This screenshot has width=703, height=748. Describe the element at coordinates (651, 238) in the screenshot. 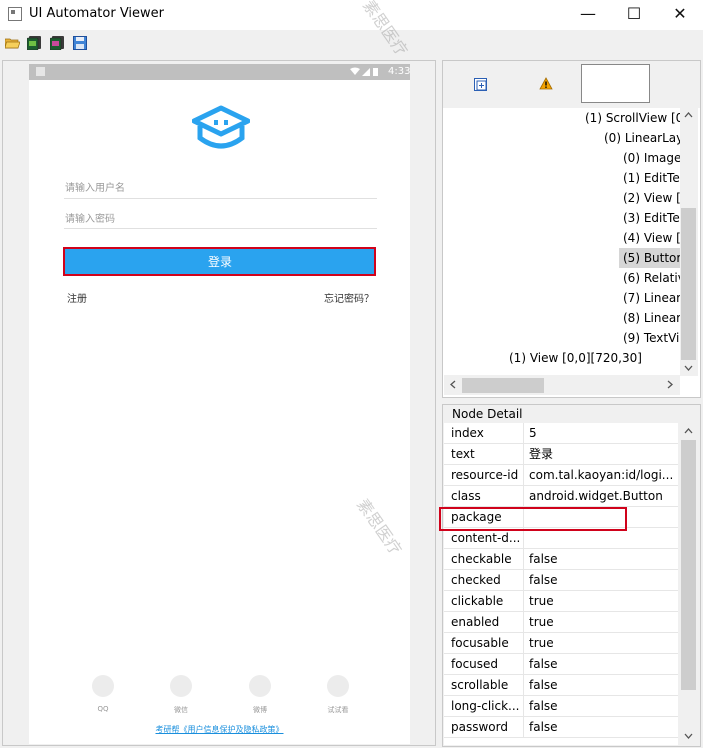

I see `tree-node: (4) View [` at that location.